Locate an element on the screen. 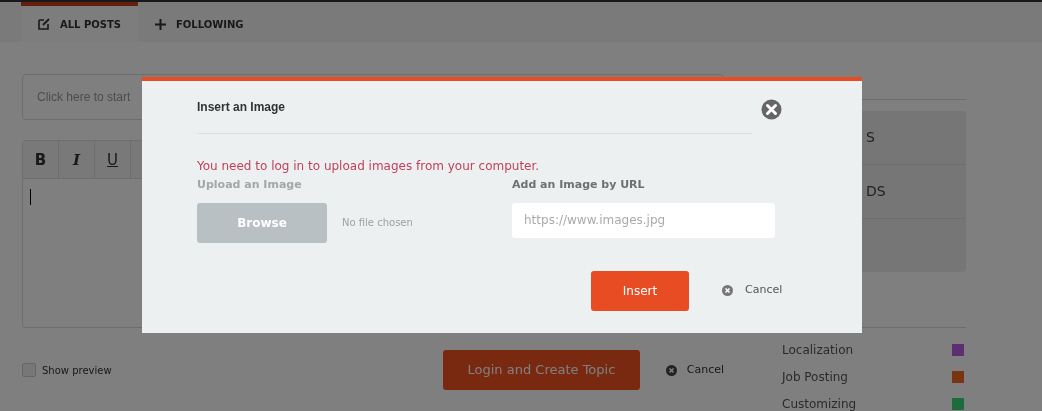 The height and width of the screenshot is (411, 1042). checkbox is located at coordinates (29, 370).